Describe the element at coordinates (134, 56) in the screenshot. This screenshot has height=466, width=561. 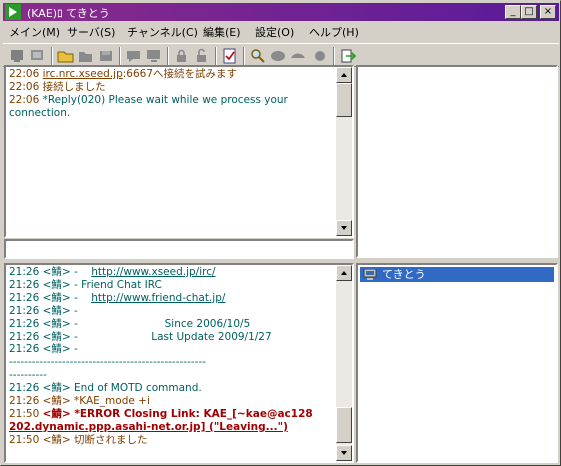
I see `chat-icon` at that location.